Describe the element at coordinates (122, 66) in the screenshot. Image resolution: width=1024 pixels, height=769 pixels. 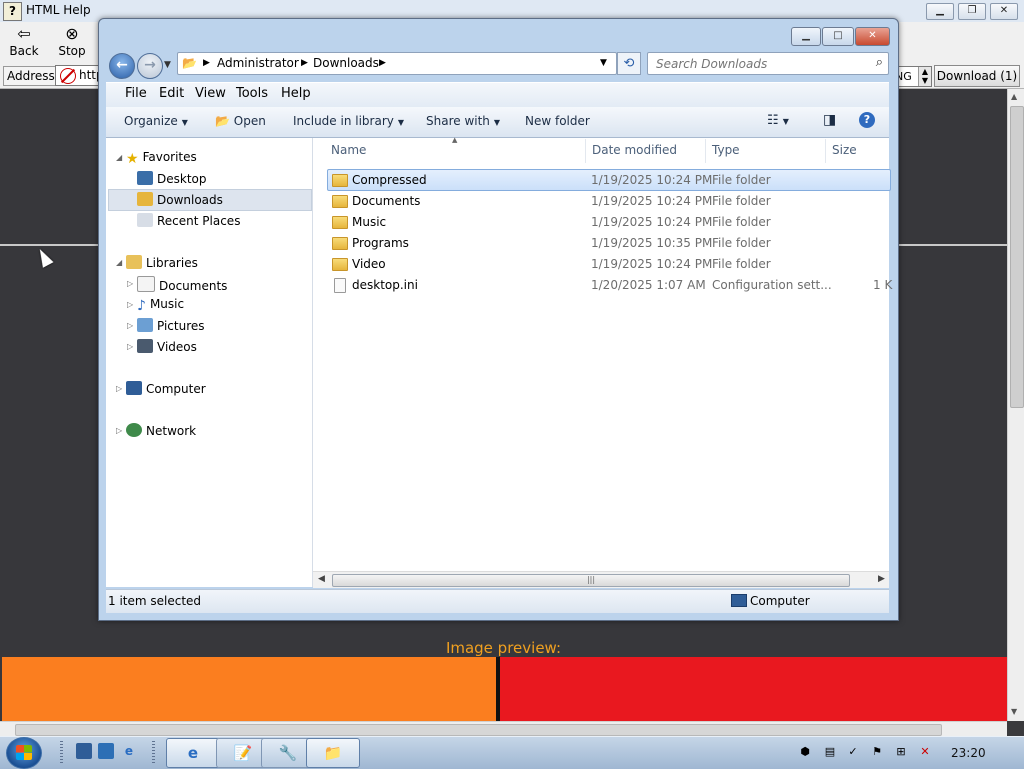
I see `back-button: ←` at that location.